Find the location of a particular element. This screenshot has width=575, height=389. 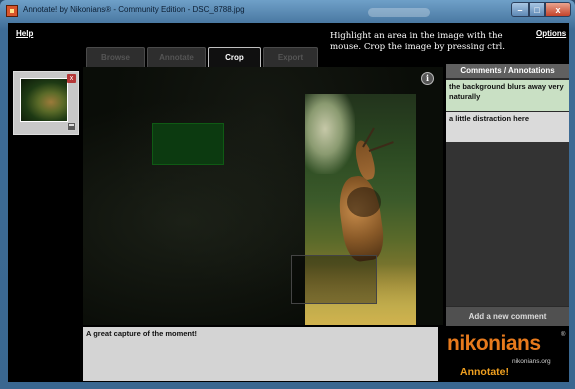

comments-header: Comments / Annotations is located at coordinates (507, 71).